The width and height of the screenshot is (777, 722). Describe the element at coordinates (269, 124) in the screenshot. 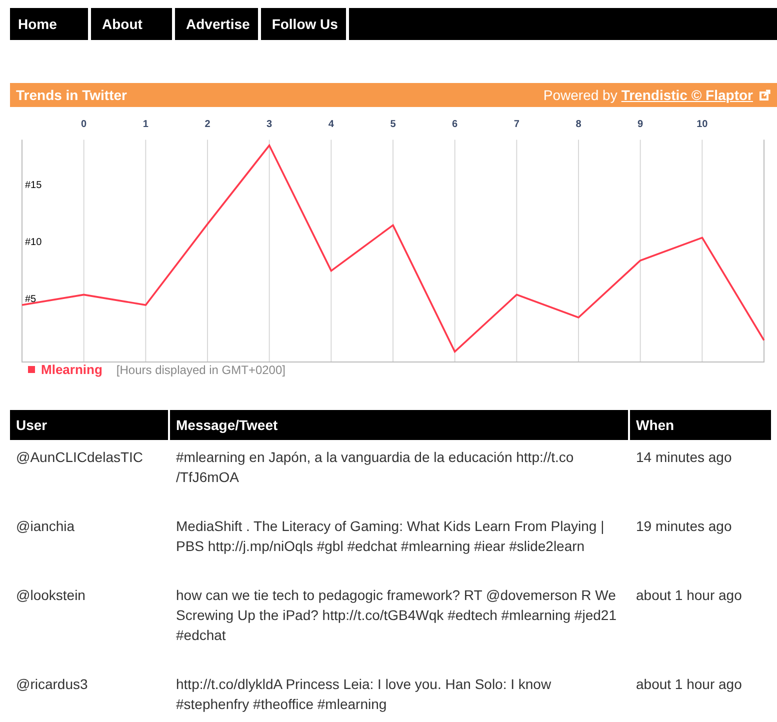

I see `x-tick-label: 3` at that location.